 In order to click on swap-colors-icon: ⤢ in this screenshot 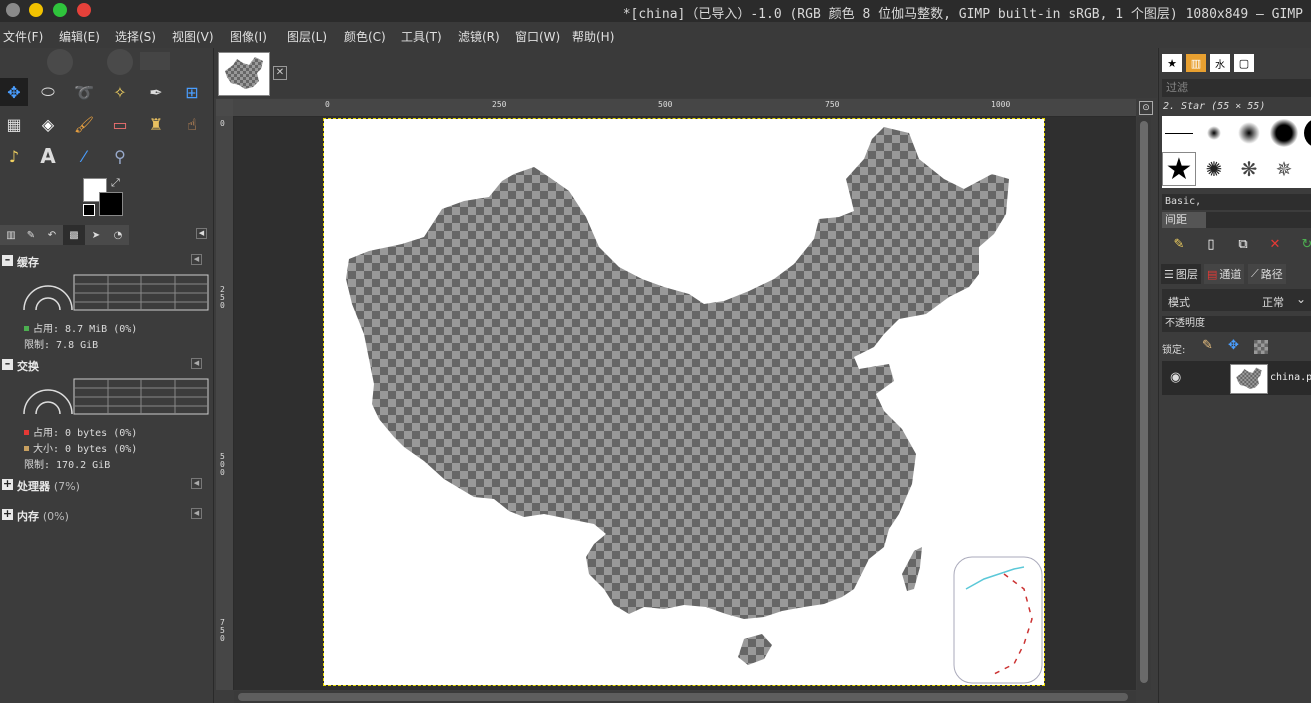, I will do `click(115, 183)`.